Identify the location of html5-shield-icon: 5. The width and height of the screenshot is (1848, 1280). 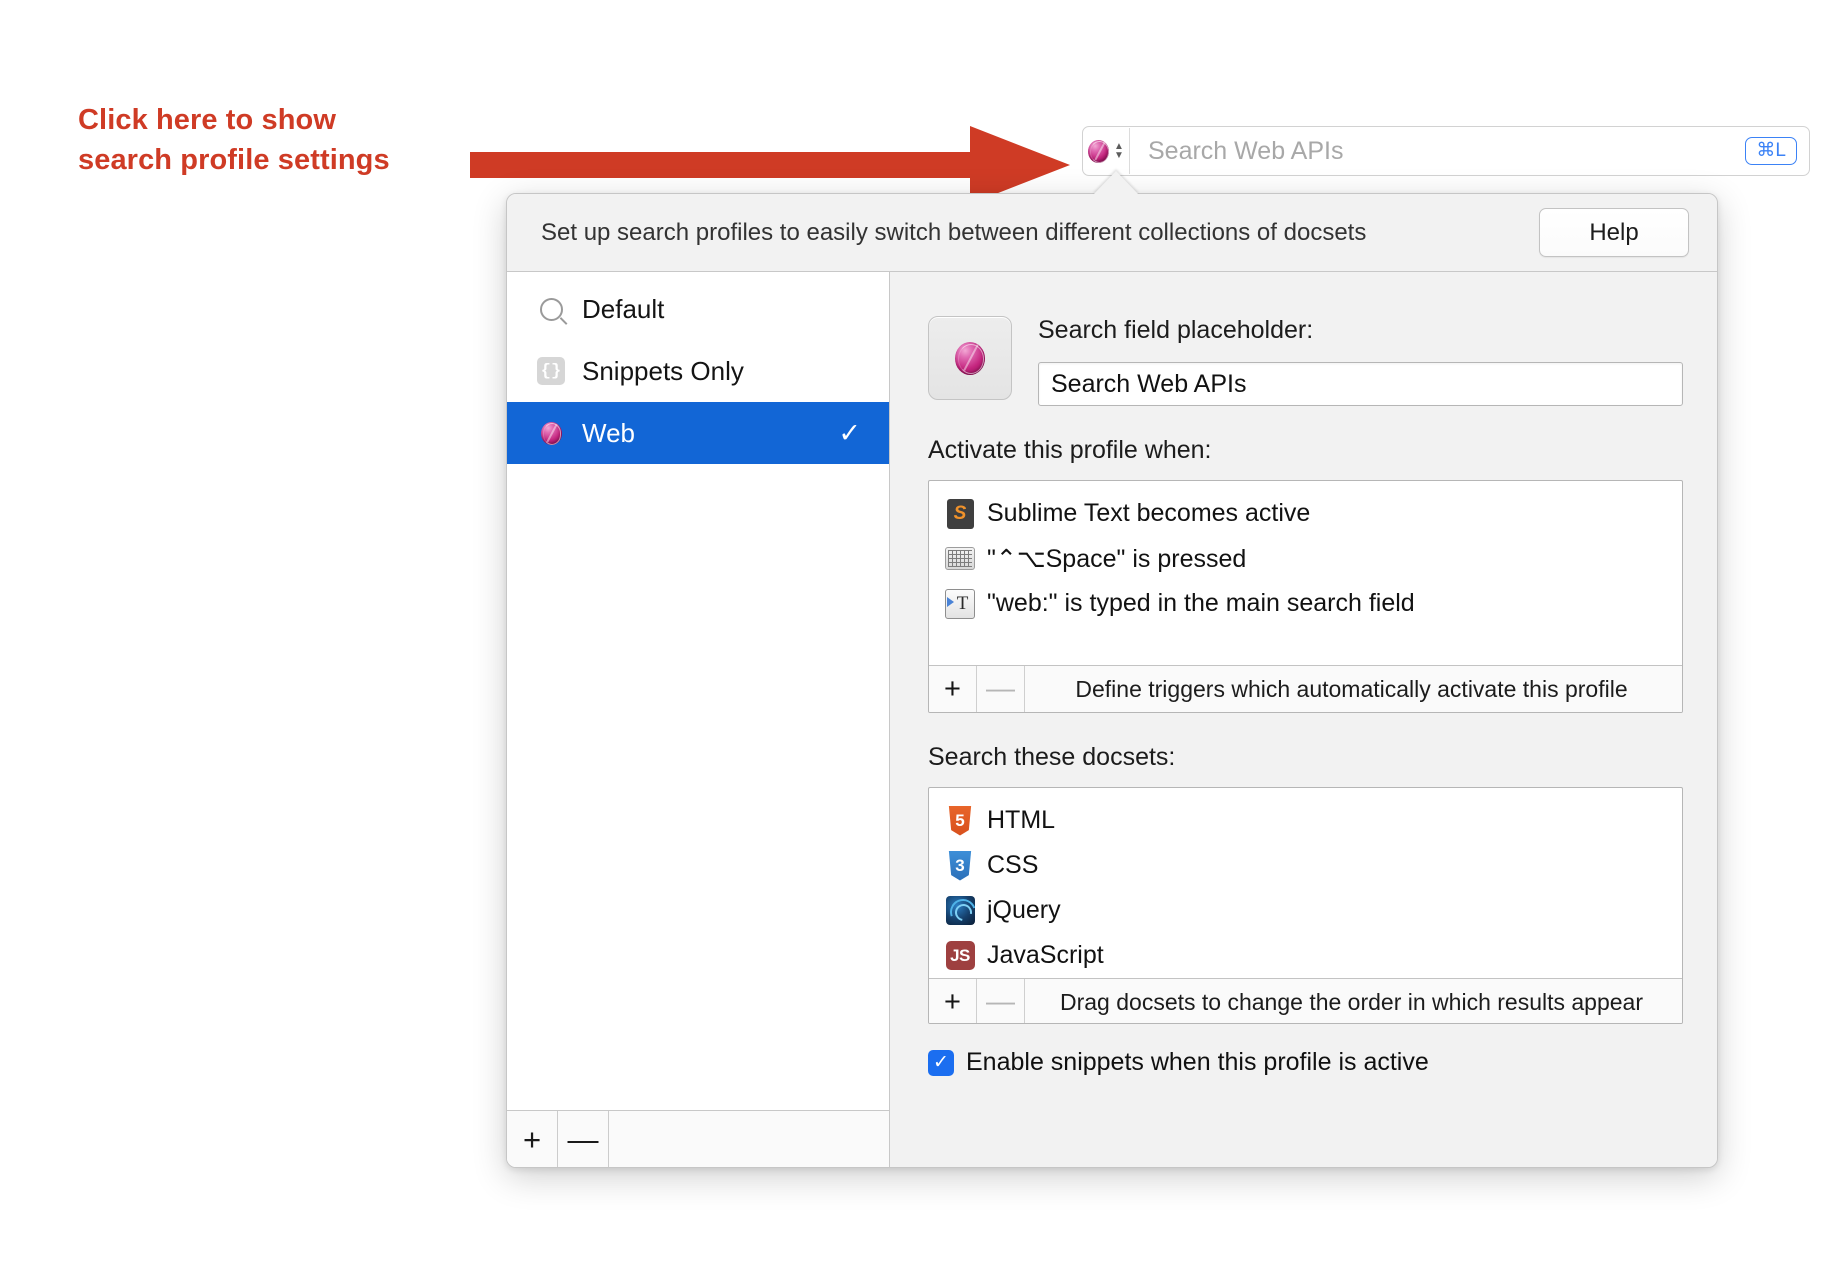
(960, 820).